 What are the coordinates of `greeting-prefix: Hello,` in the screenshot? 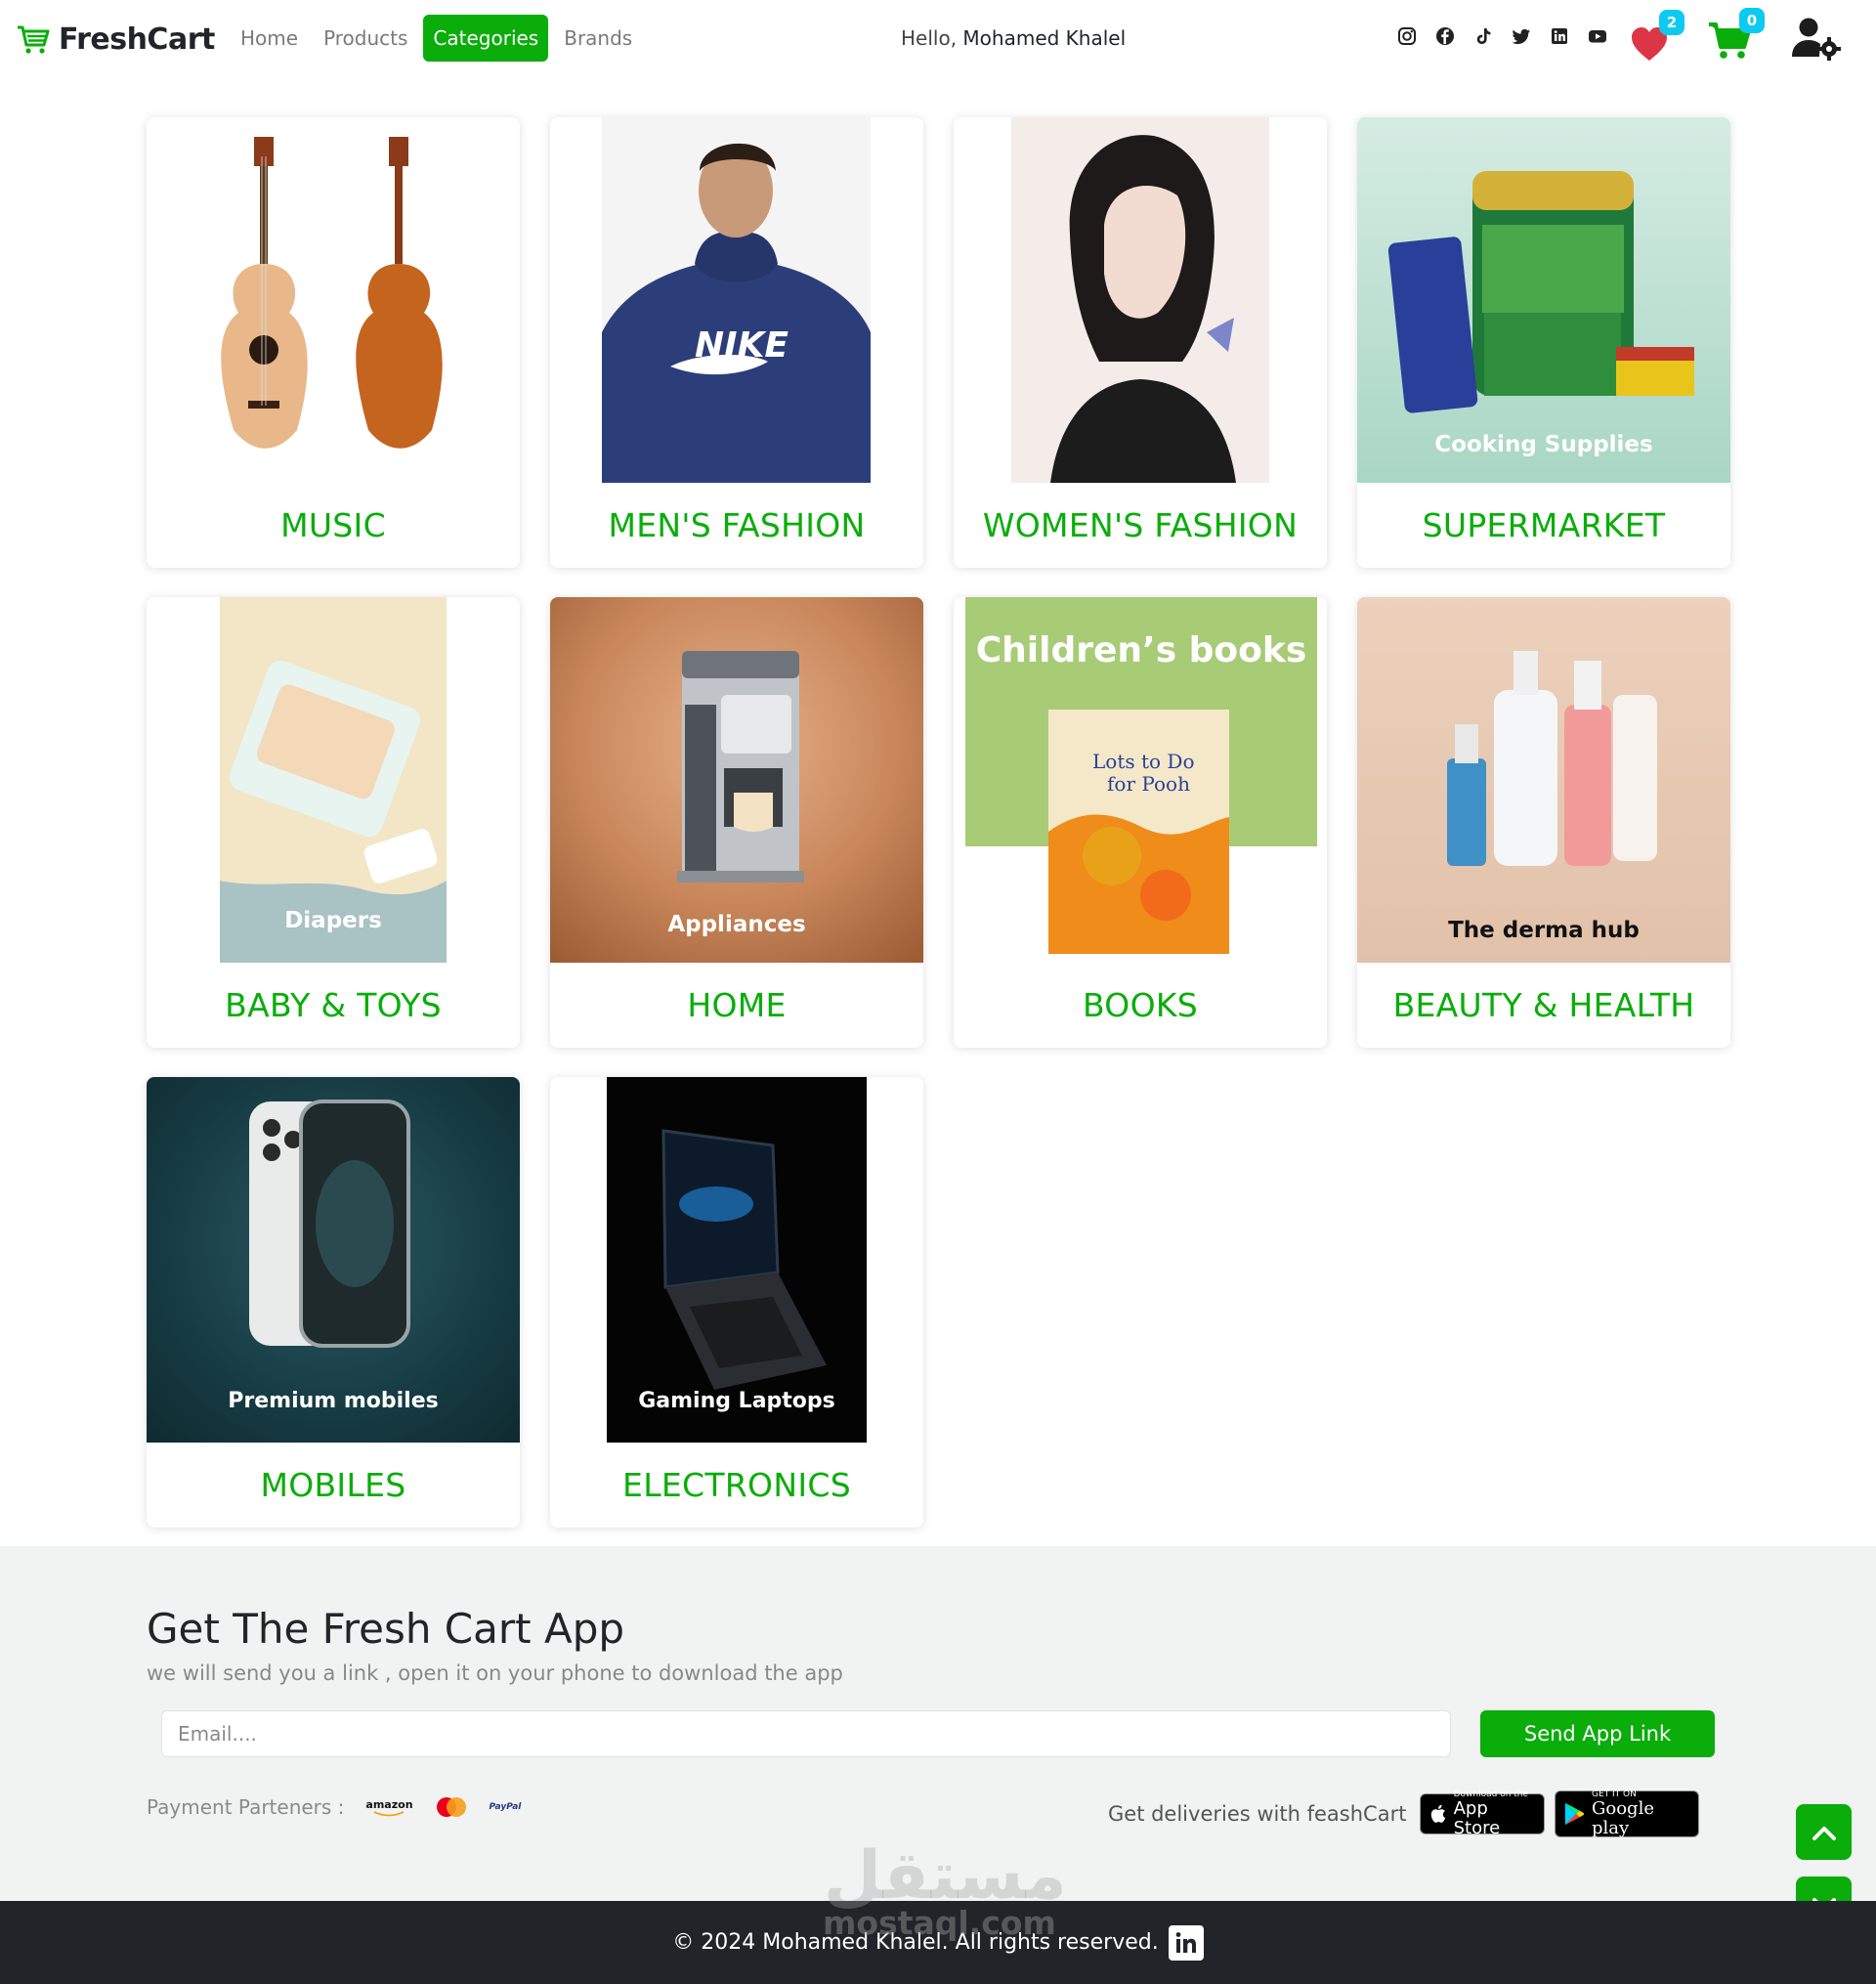 It's located at (929, 38).